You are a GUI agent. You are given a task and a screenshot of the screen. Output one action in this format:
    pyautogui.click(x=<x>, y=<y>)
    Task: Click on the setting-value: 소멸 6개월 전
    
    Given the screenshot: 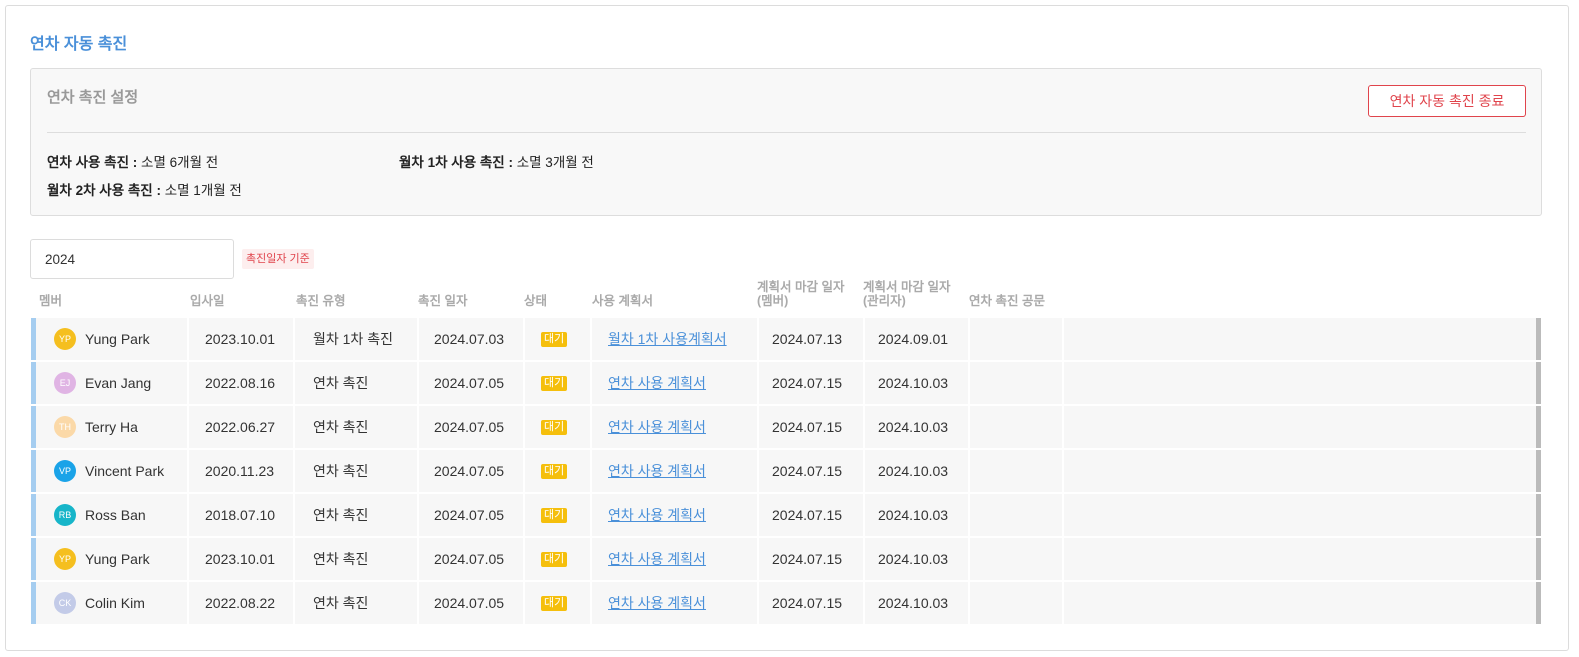 What is the action you would take?
    pyautogui.click(x=180, y=162)
    